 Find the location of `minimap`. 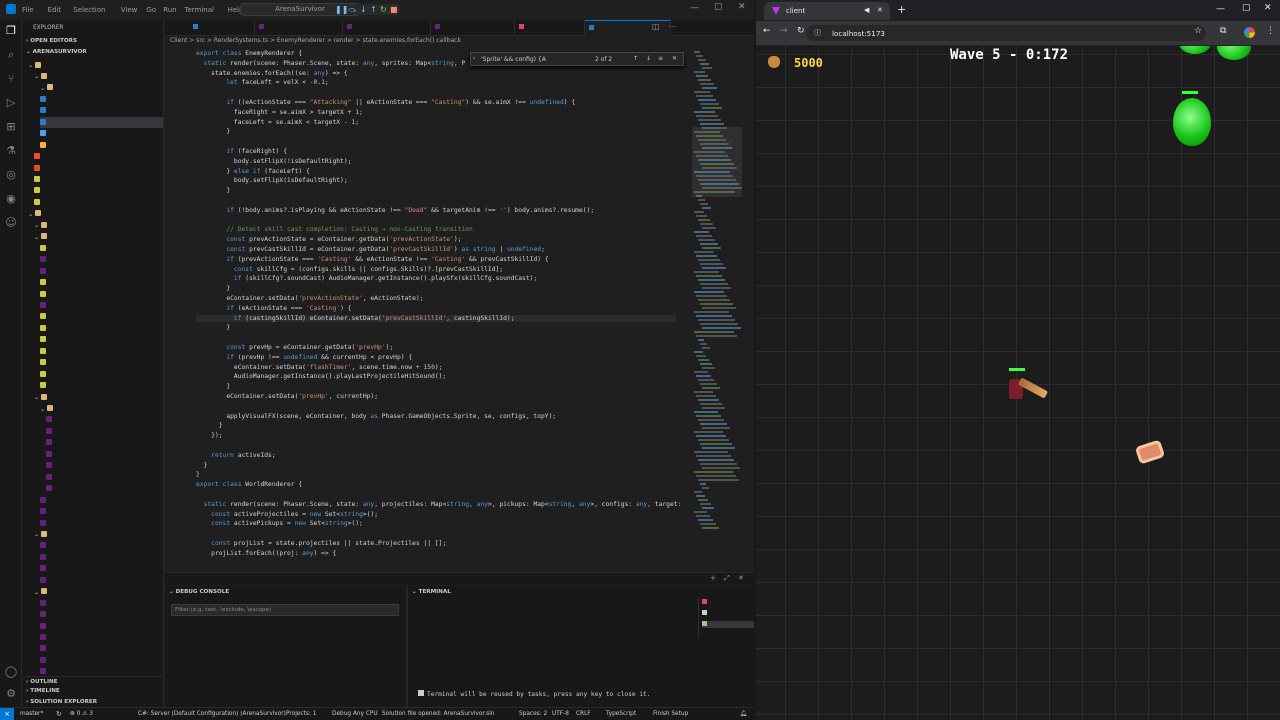

minimap is located at coordinates (717, 309).